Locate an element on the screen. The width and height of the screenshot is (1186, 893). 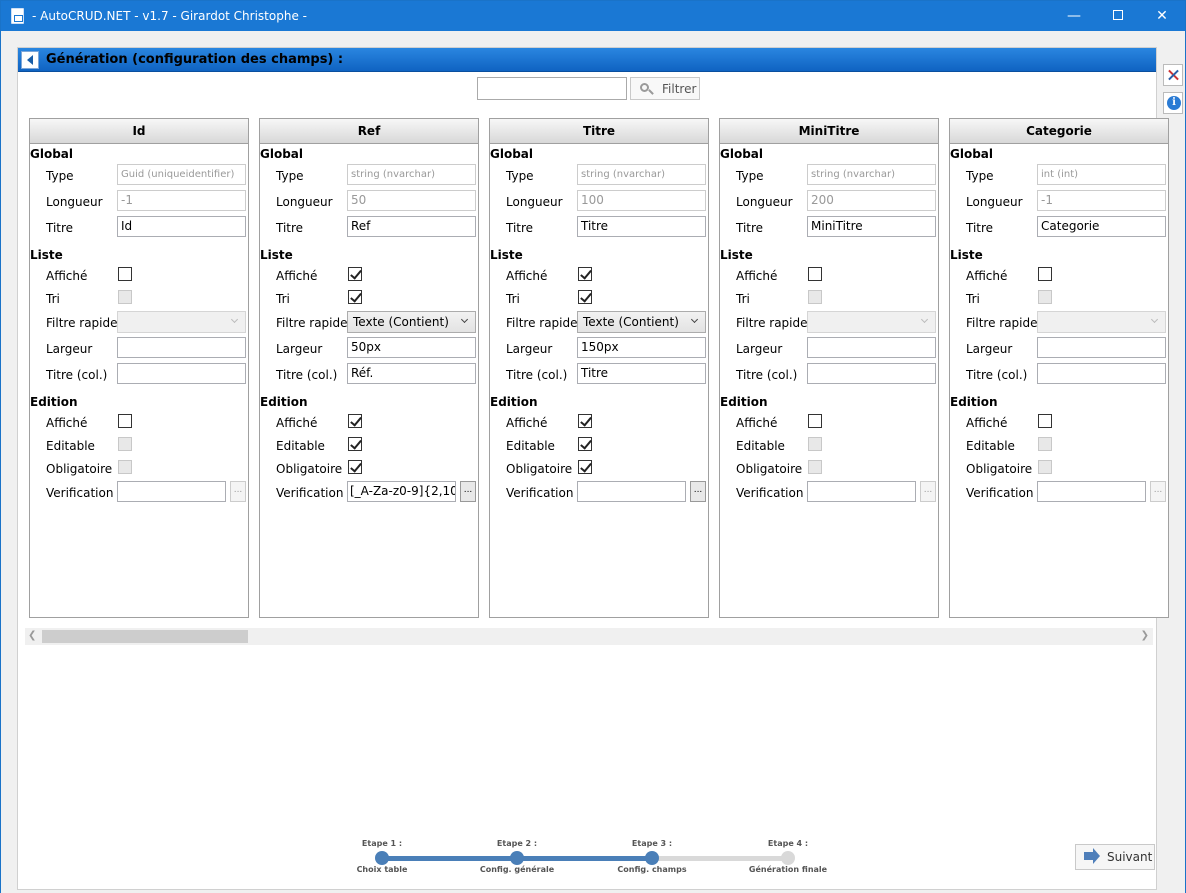
titre-field: Titre is located at coordinates (641, 226).